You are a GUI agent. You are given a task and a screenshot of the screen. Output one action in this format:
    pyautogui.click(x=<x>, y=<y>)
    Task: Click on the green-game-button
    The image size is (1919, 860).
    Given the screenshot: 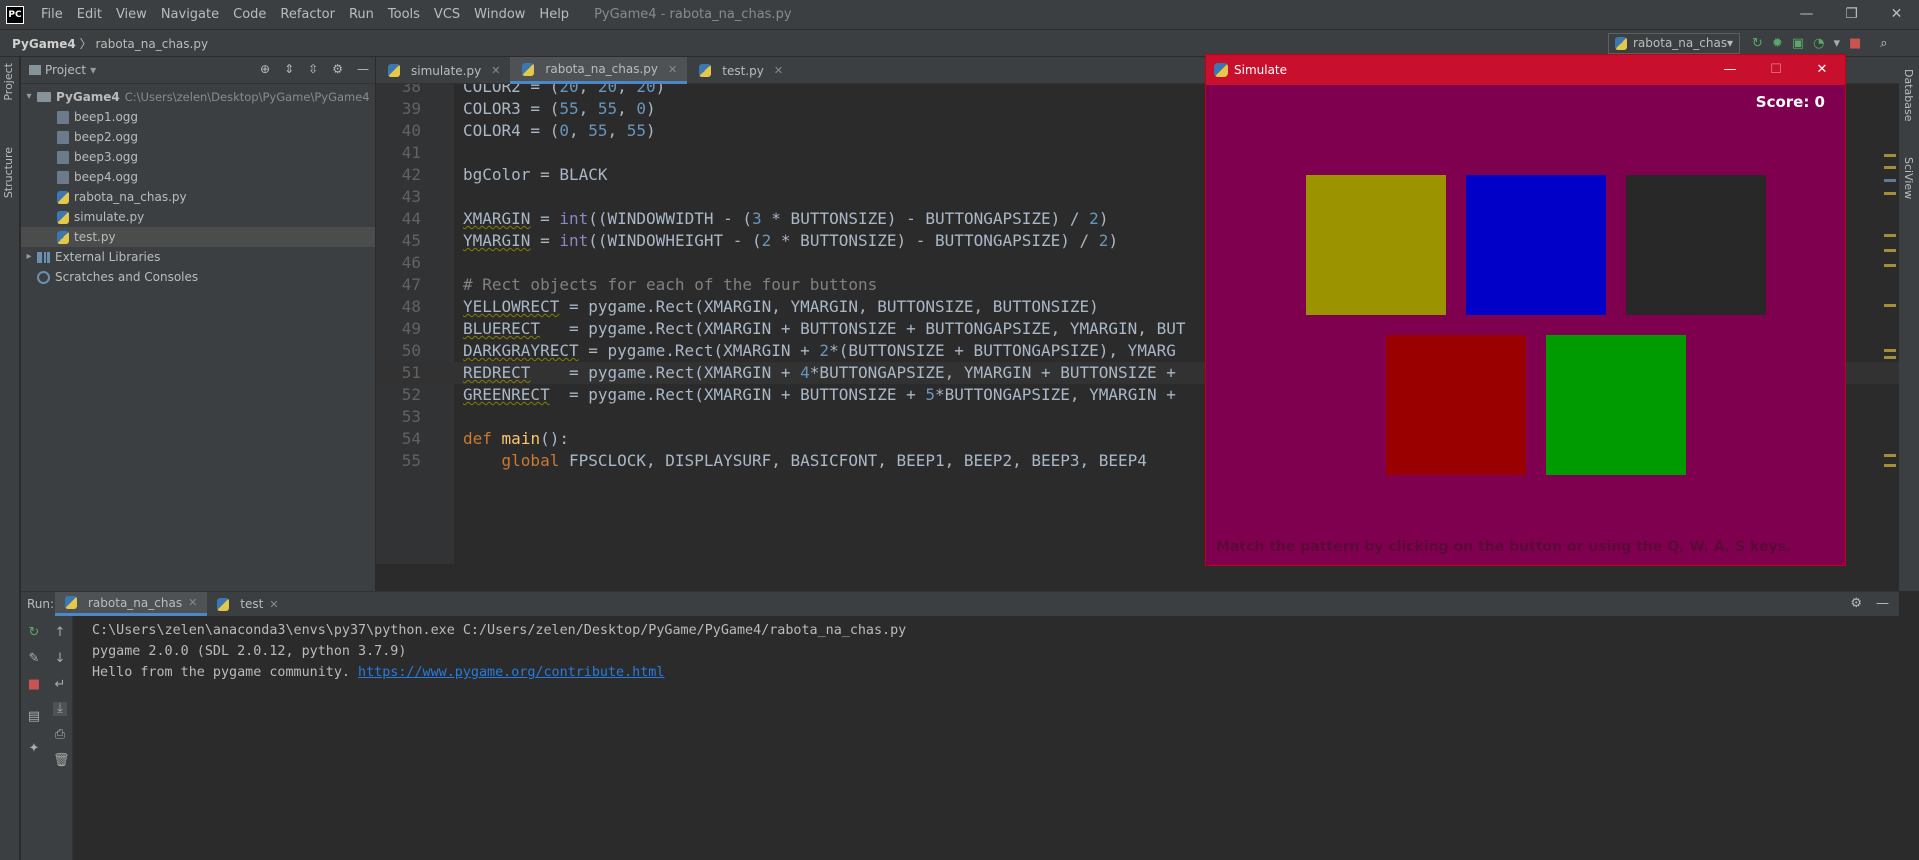 What is the action you would take?
    pyautogui.click(x=1616, y=405)
    